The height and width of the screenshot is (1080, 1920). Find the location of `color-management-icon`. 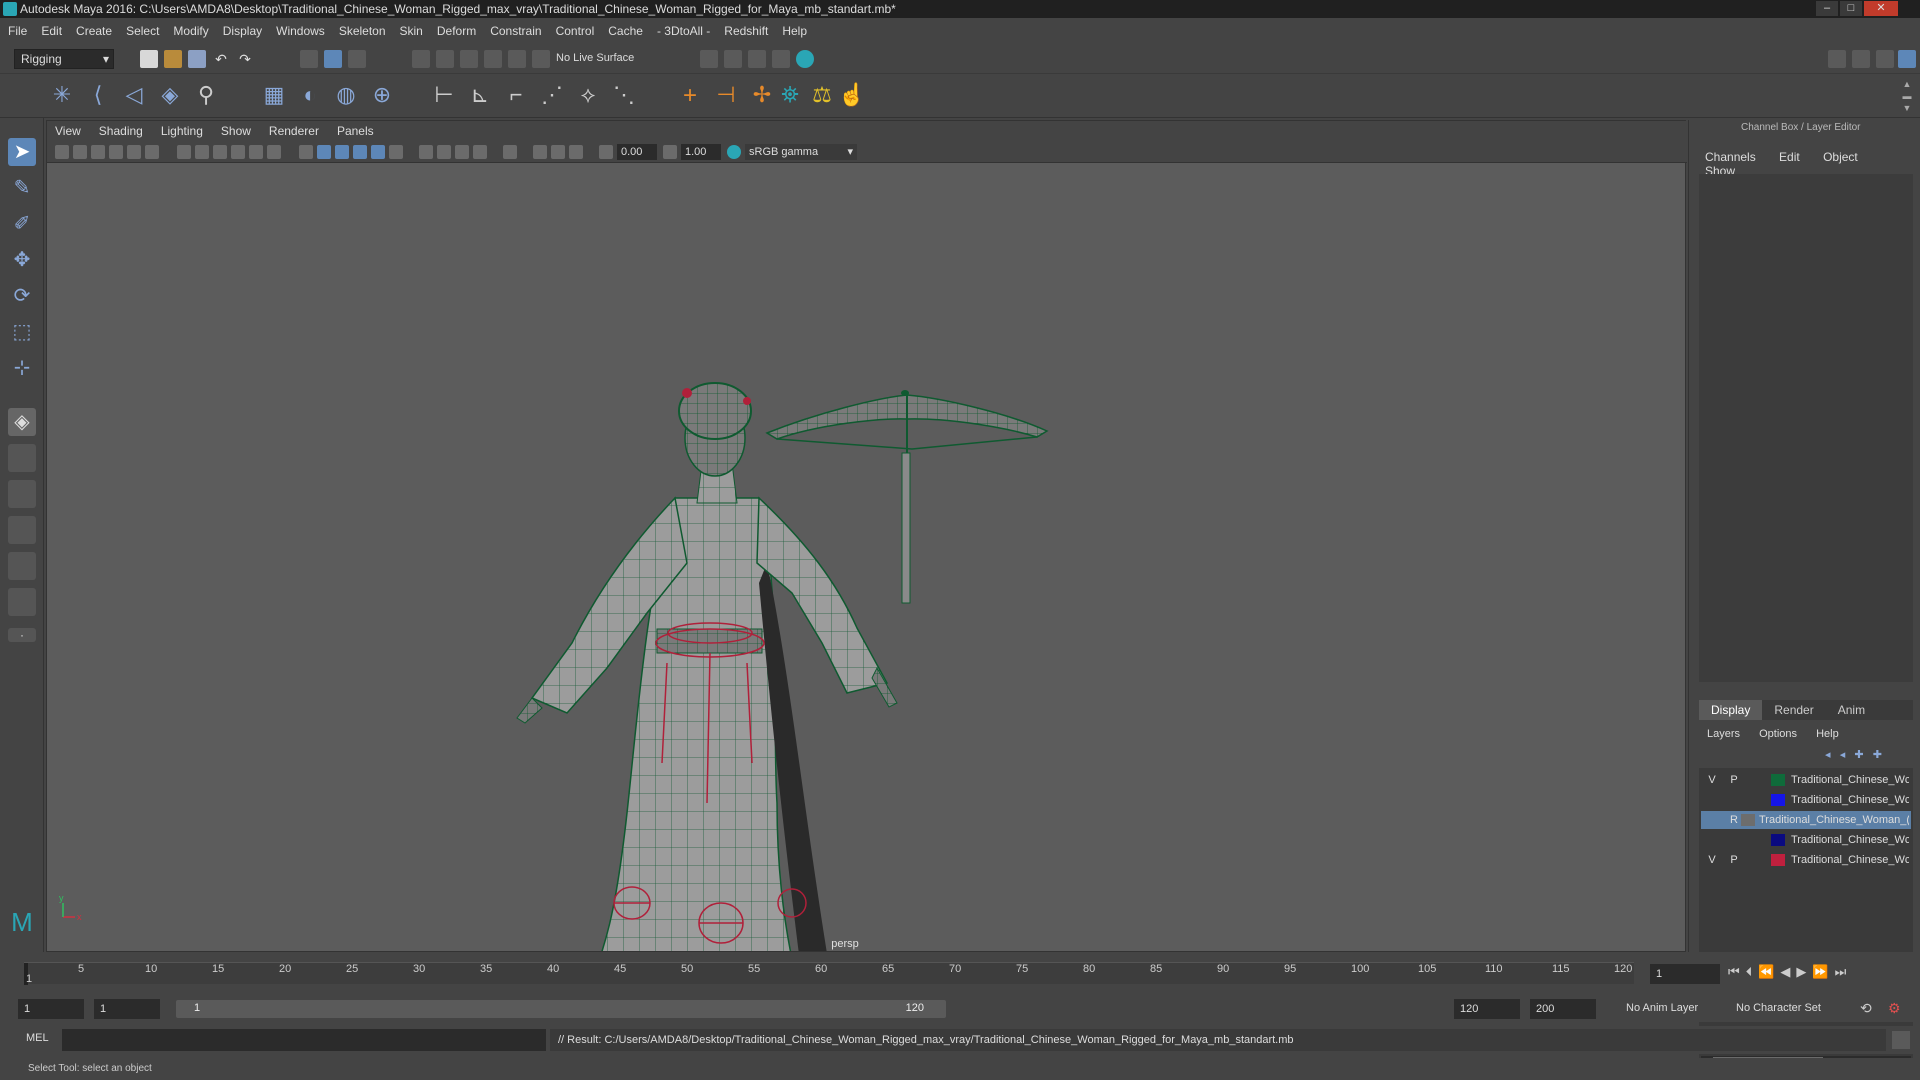

color-management-icon is located at coordinates (734, 152).